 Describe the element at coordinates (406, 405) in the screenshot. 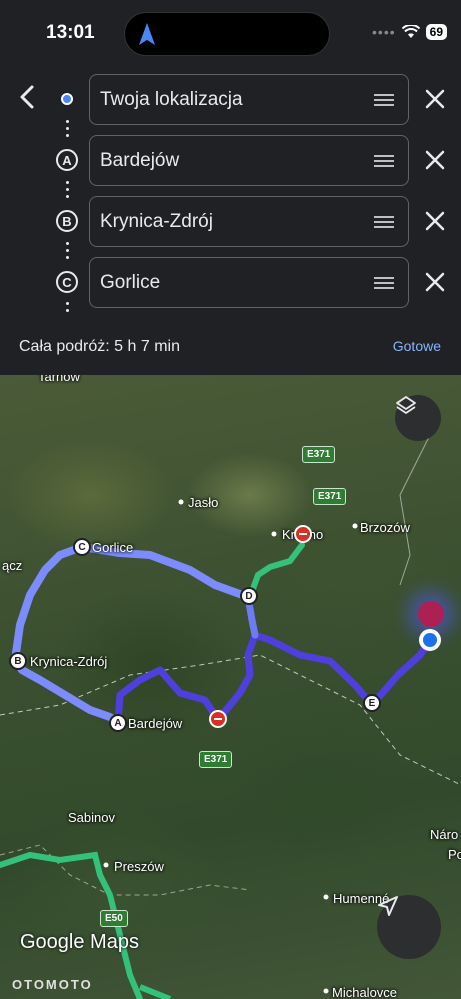

I see `layers-icon` at that location.